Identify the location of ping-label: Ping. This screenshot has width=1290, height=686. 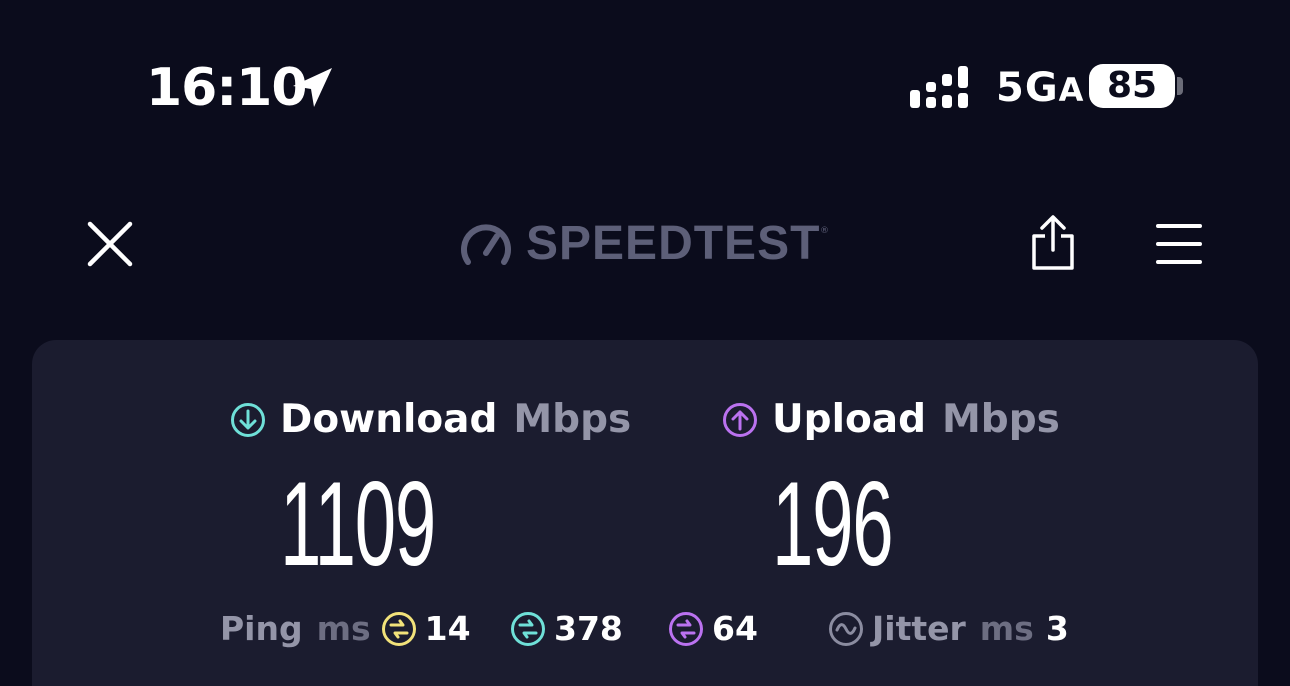
(261, 628).